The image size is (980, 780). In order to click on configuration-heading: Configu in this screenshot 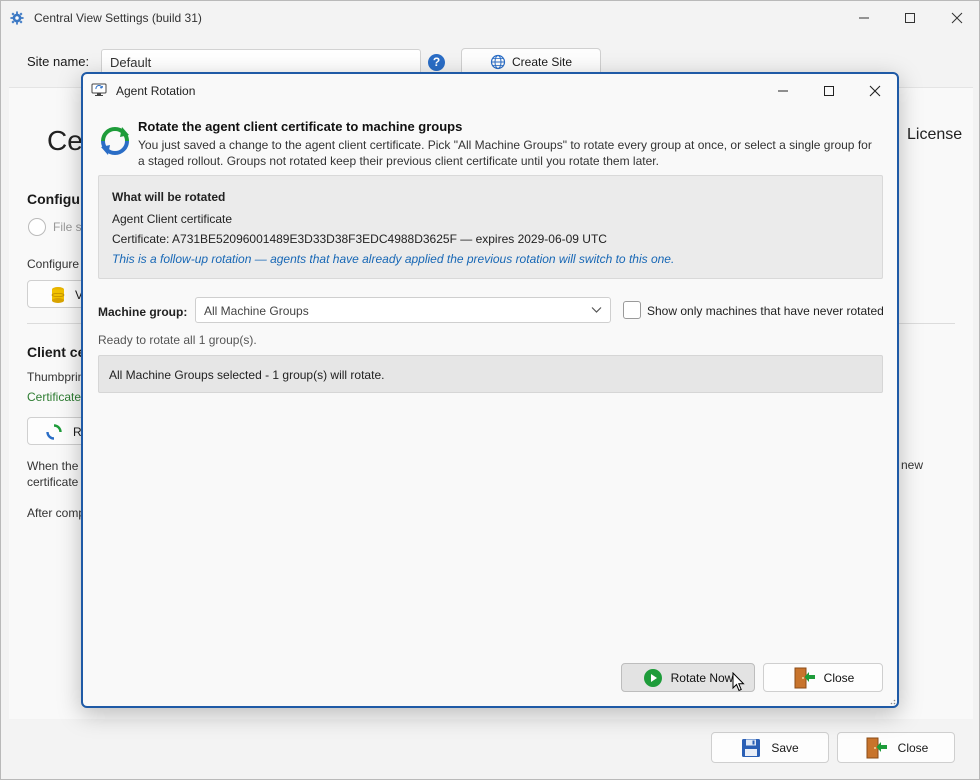, I will do `click(53, 199)`.